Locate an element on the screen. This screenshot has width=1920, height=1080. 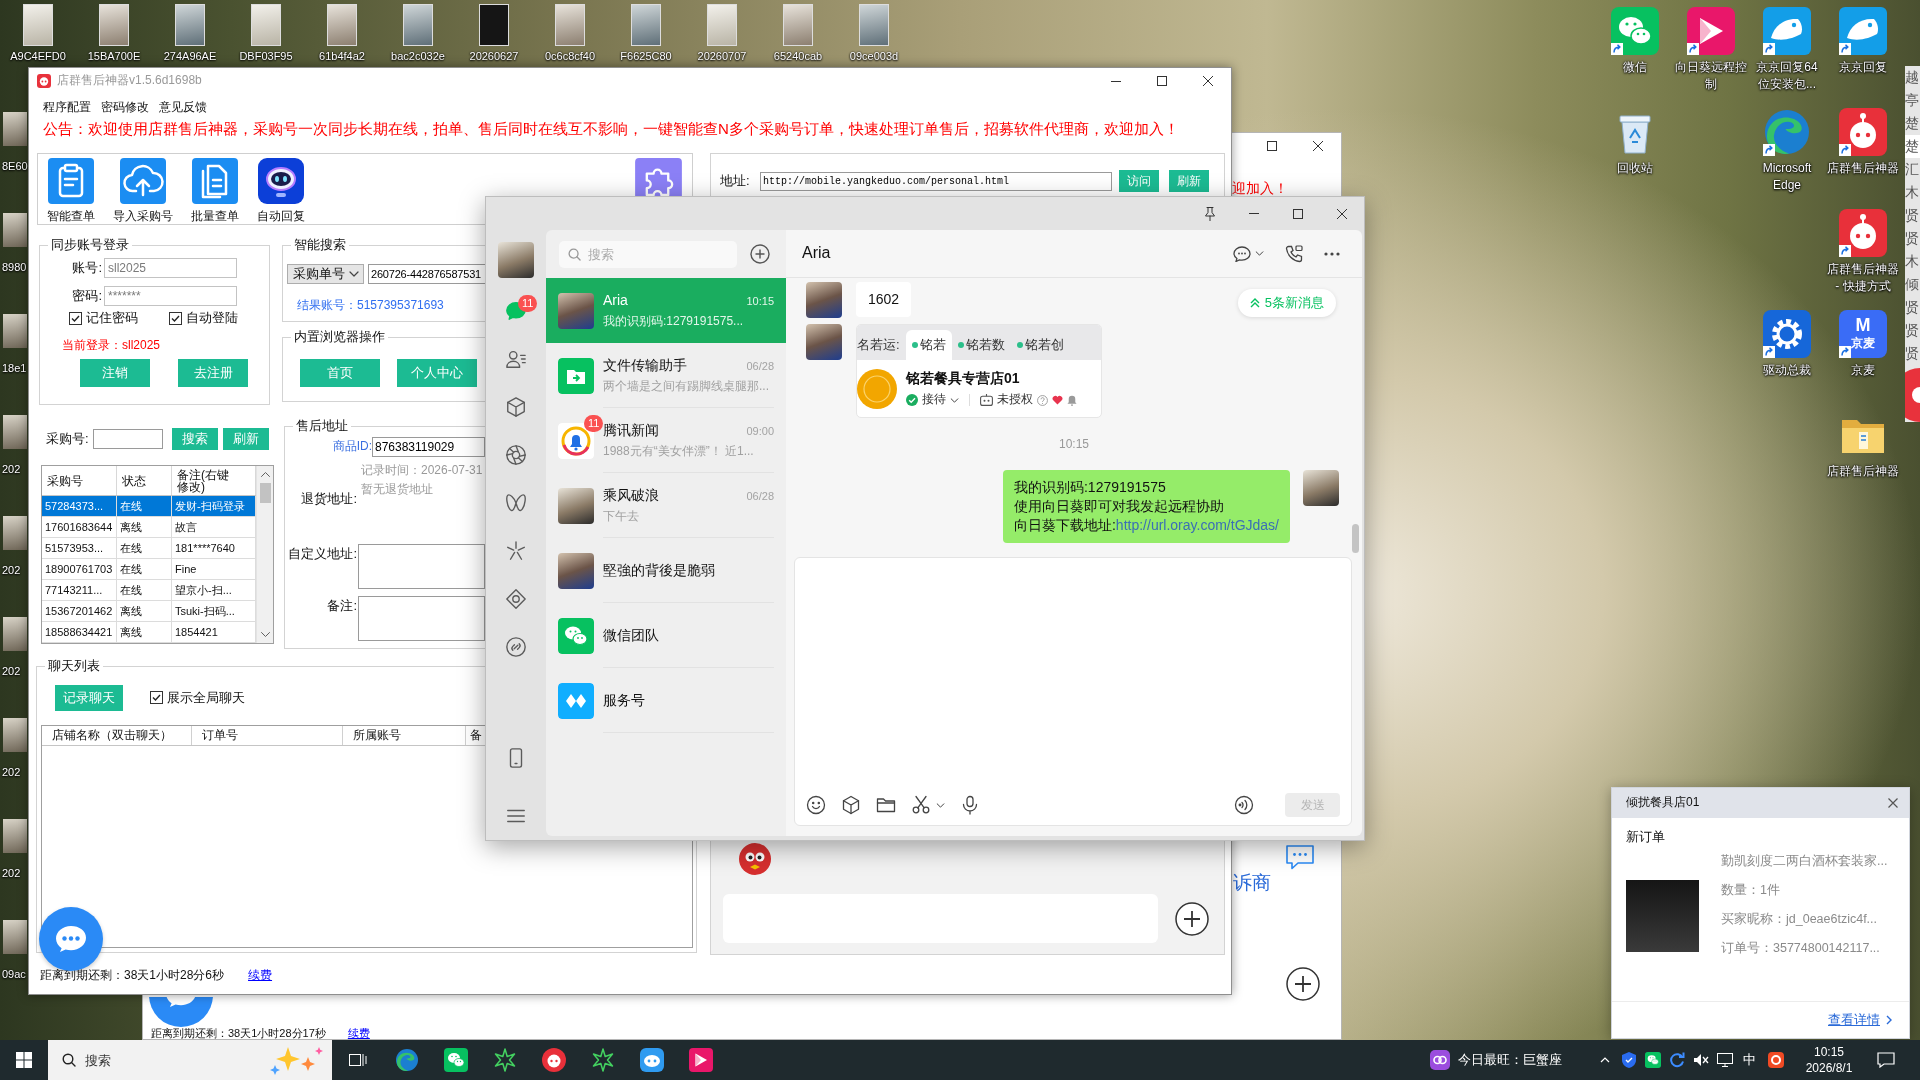
scrollbar is located at coordinates (264, 554).